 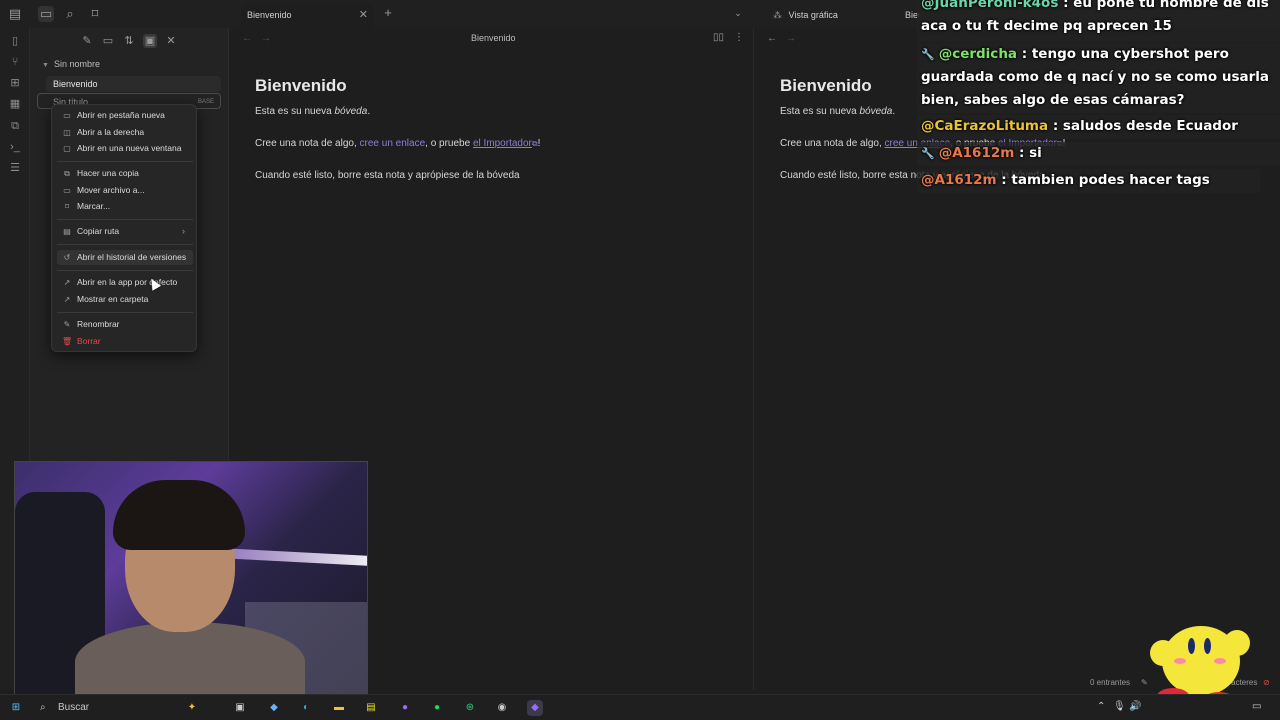 I want to click on external-link-icon: ↗, so click(x=67, y=282).